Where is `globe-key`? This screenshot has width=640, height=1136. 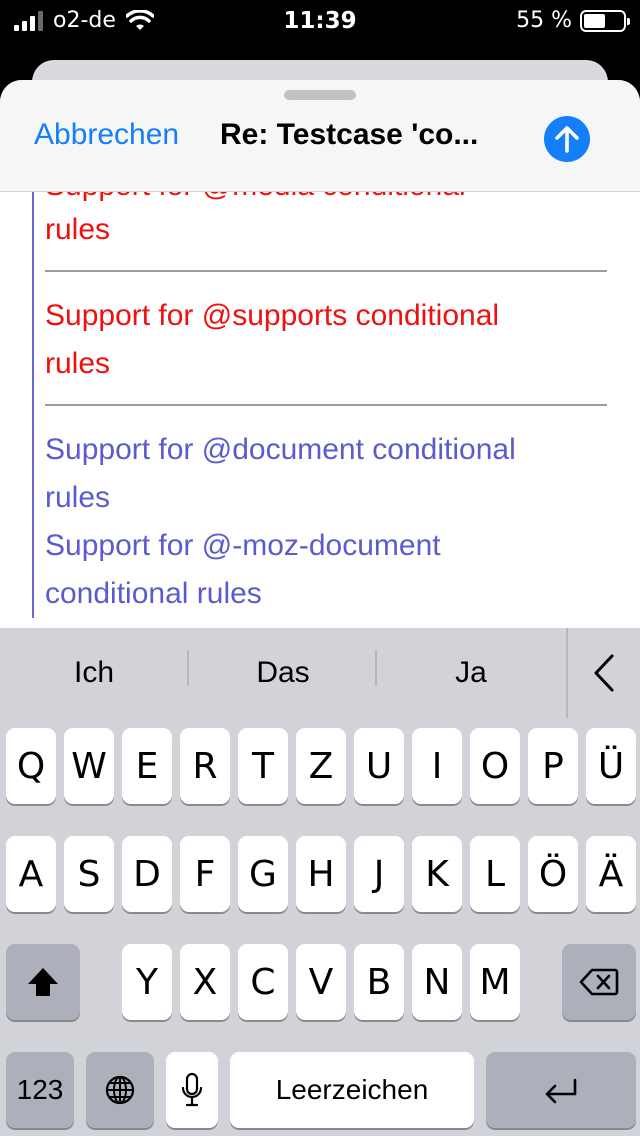
globe-key is located at coordinates (120, 1090).